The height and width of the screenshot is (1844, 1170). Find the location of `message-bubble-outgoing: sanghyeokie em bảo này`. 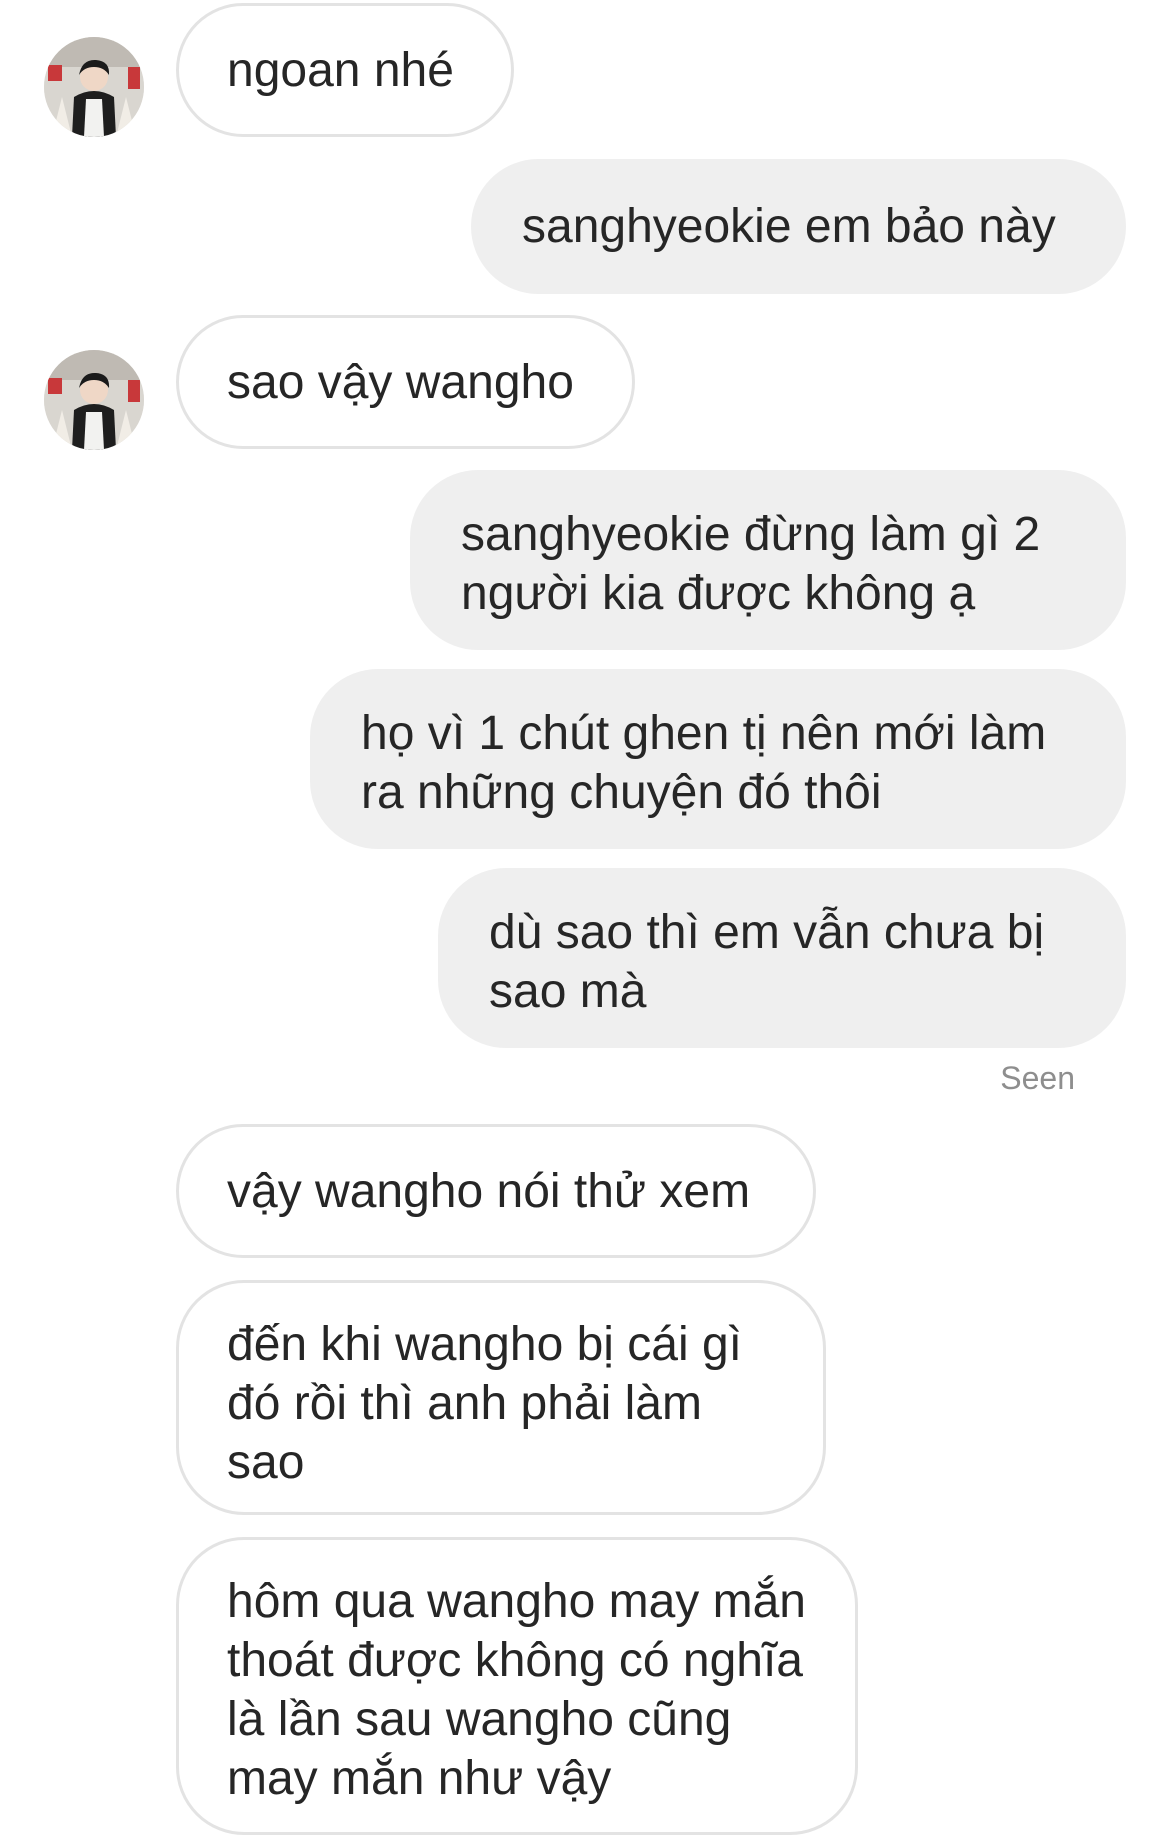

message-bubble-outgoing: sanghyeokie em bảo này is located at coordinates (798, 226).